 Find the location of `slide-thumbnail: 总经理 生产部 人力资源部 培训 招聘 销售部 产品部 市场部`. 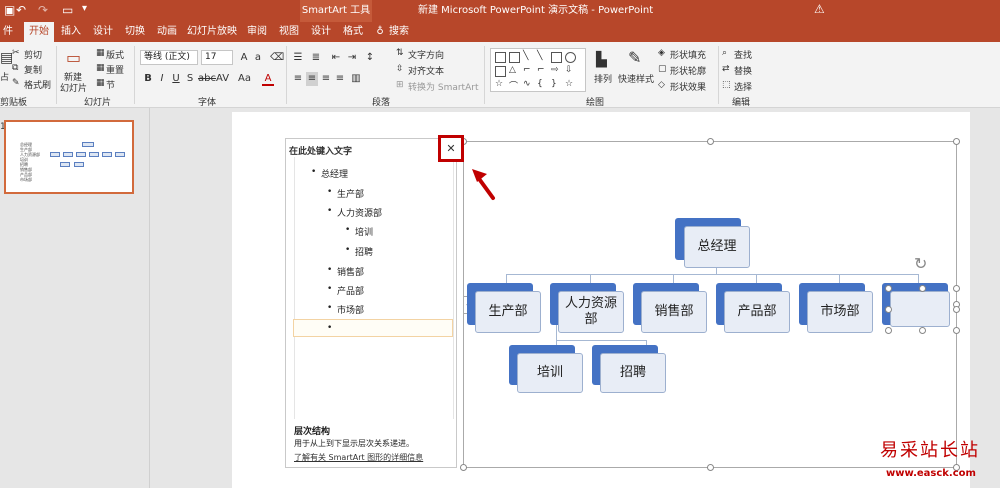

slide-thumbnail: 总经理 生产部 人力资源部 培训 招聘 销售部 产品部 市场部 is located at coordinates (69, 157).